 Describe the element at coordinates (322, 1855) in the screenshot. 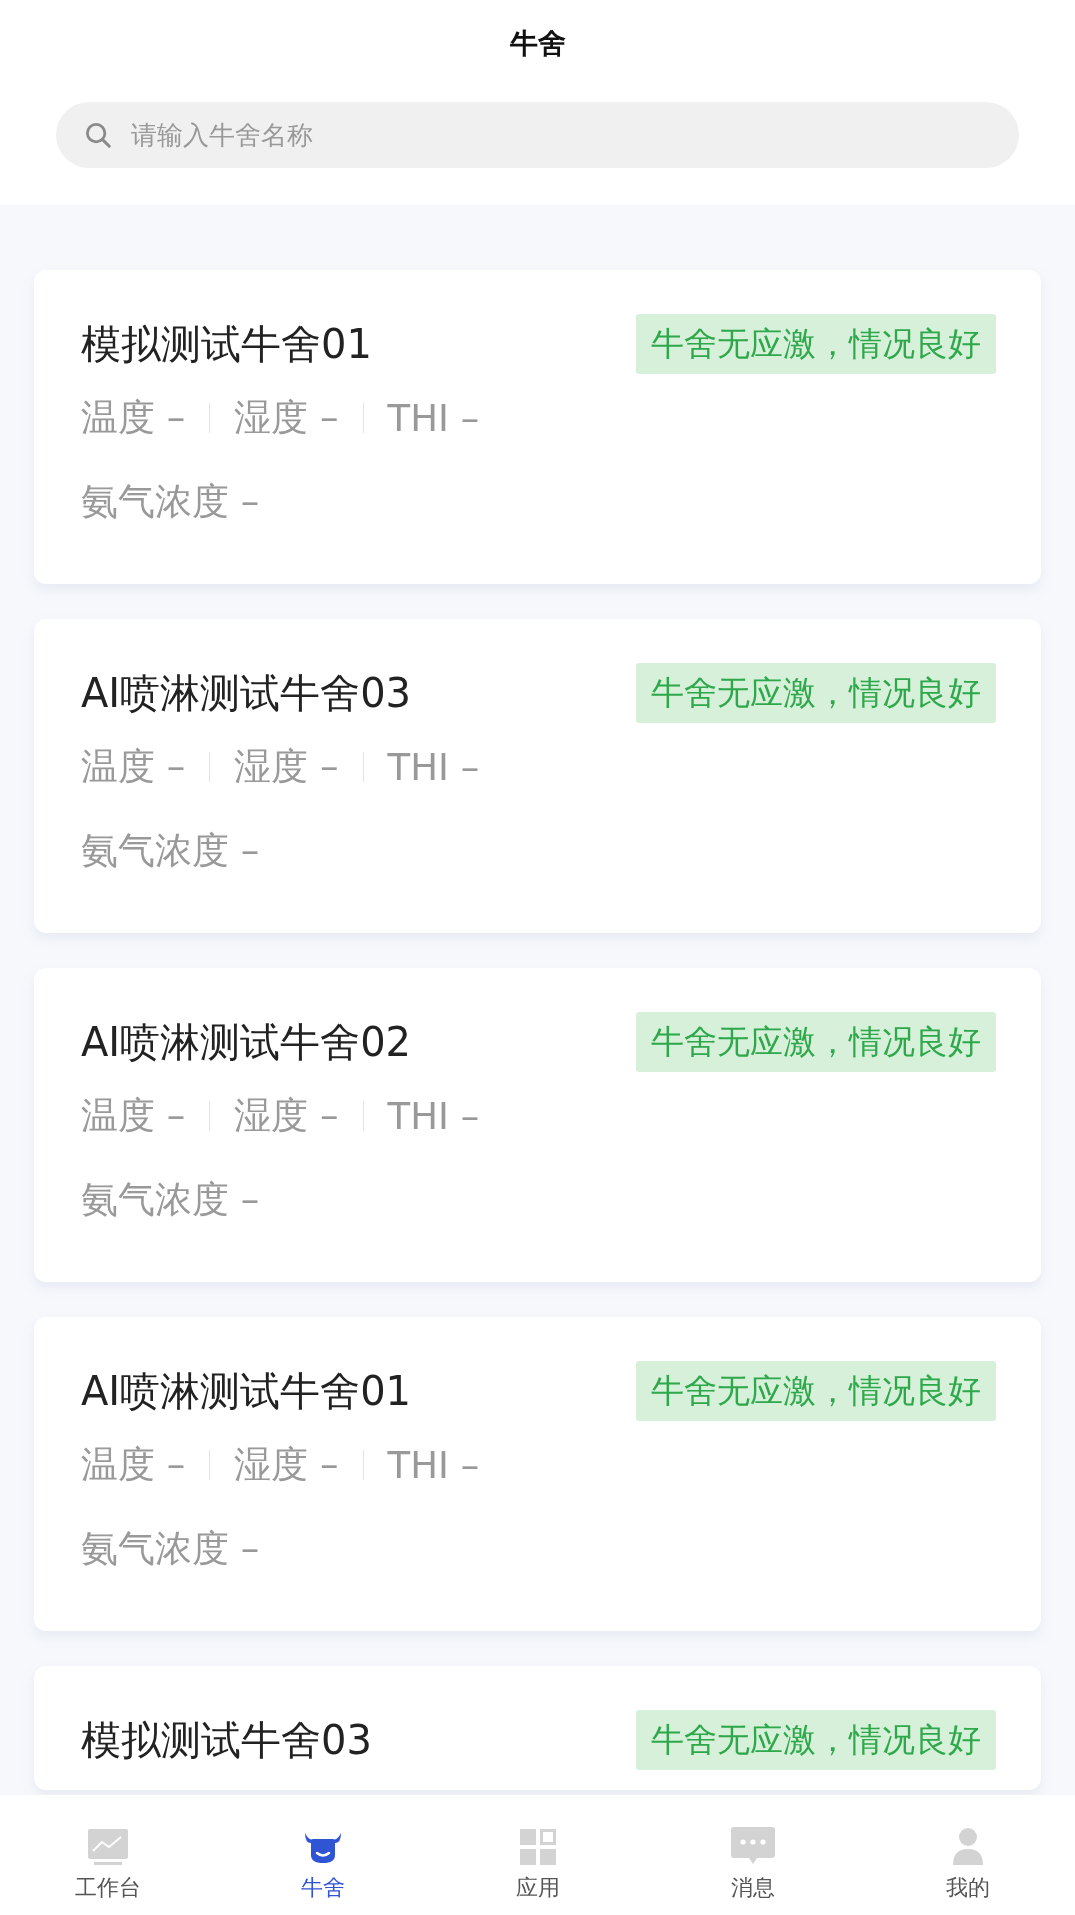

I see `tab-item: 牛舍` at that location.